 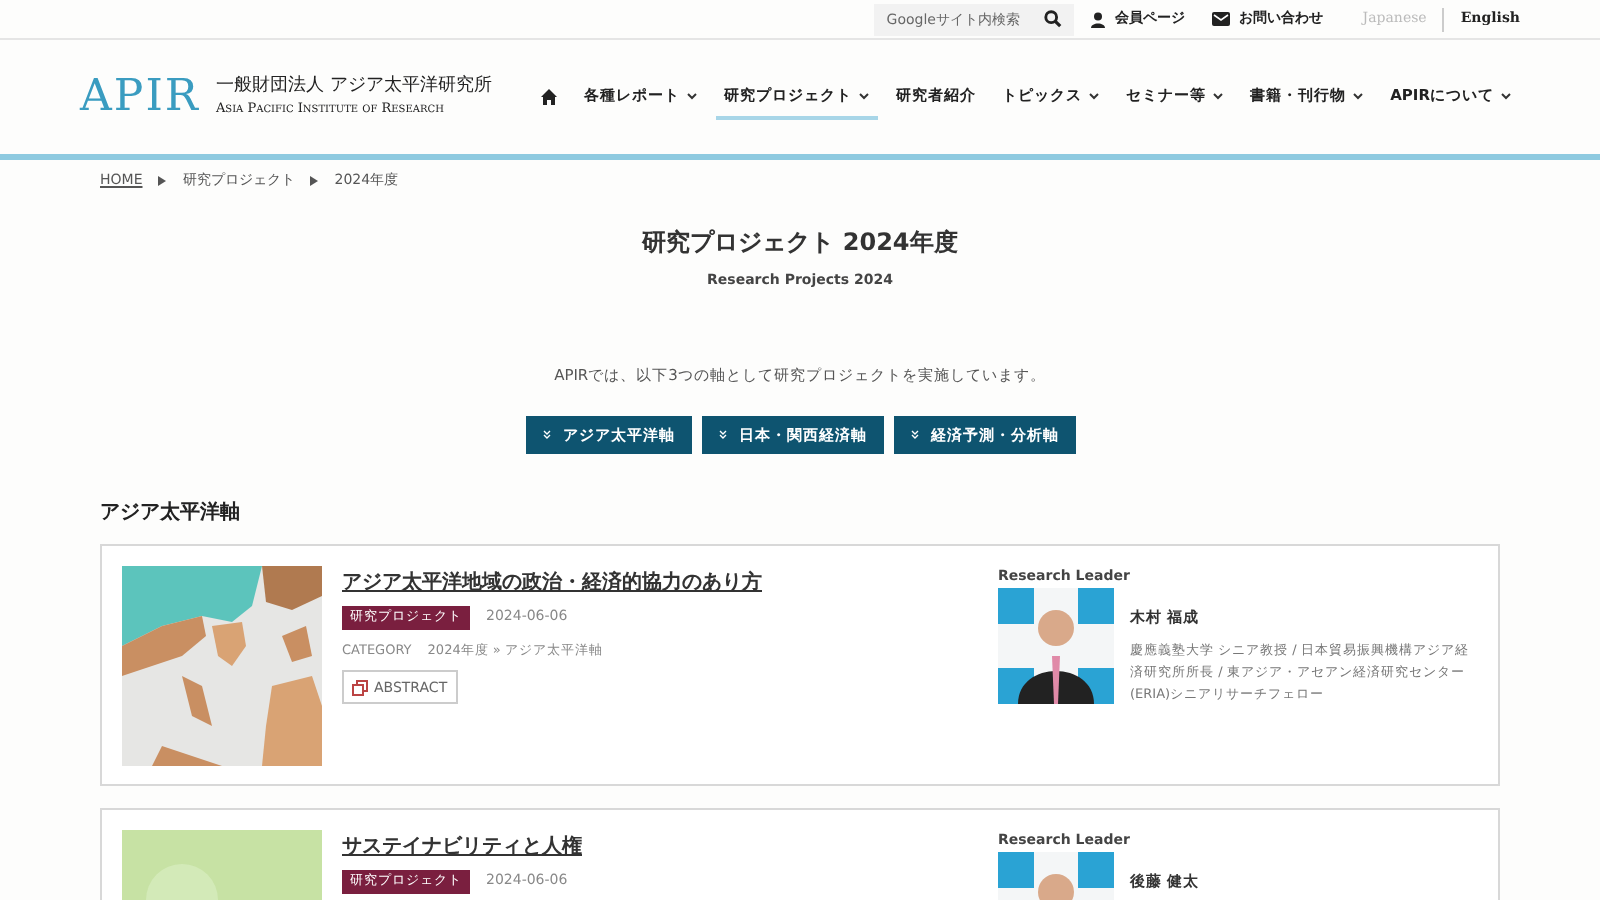 What do you see at coordinates (360, 687) in the screenshot?
I see `copy-icon` at bounding box center [360, 687].